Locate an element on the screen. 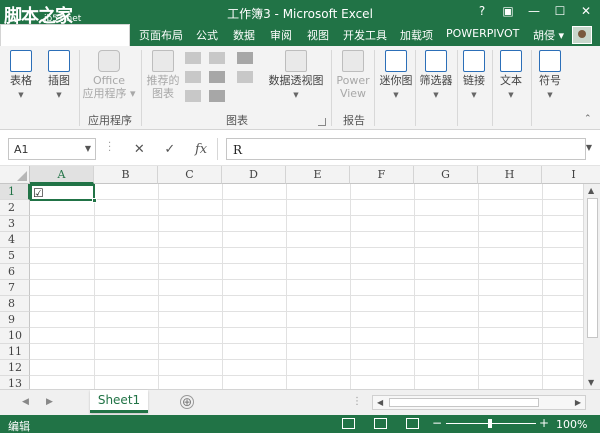  row-header: 4 is located at coordinates (15, 240).